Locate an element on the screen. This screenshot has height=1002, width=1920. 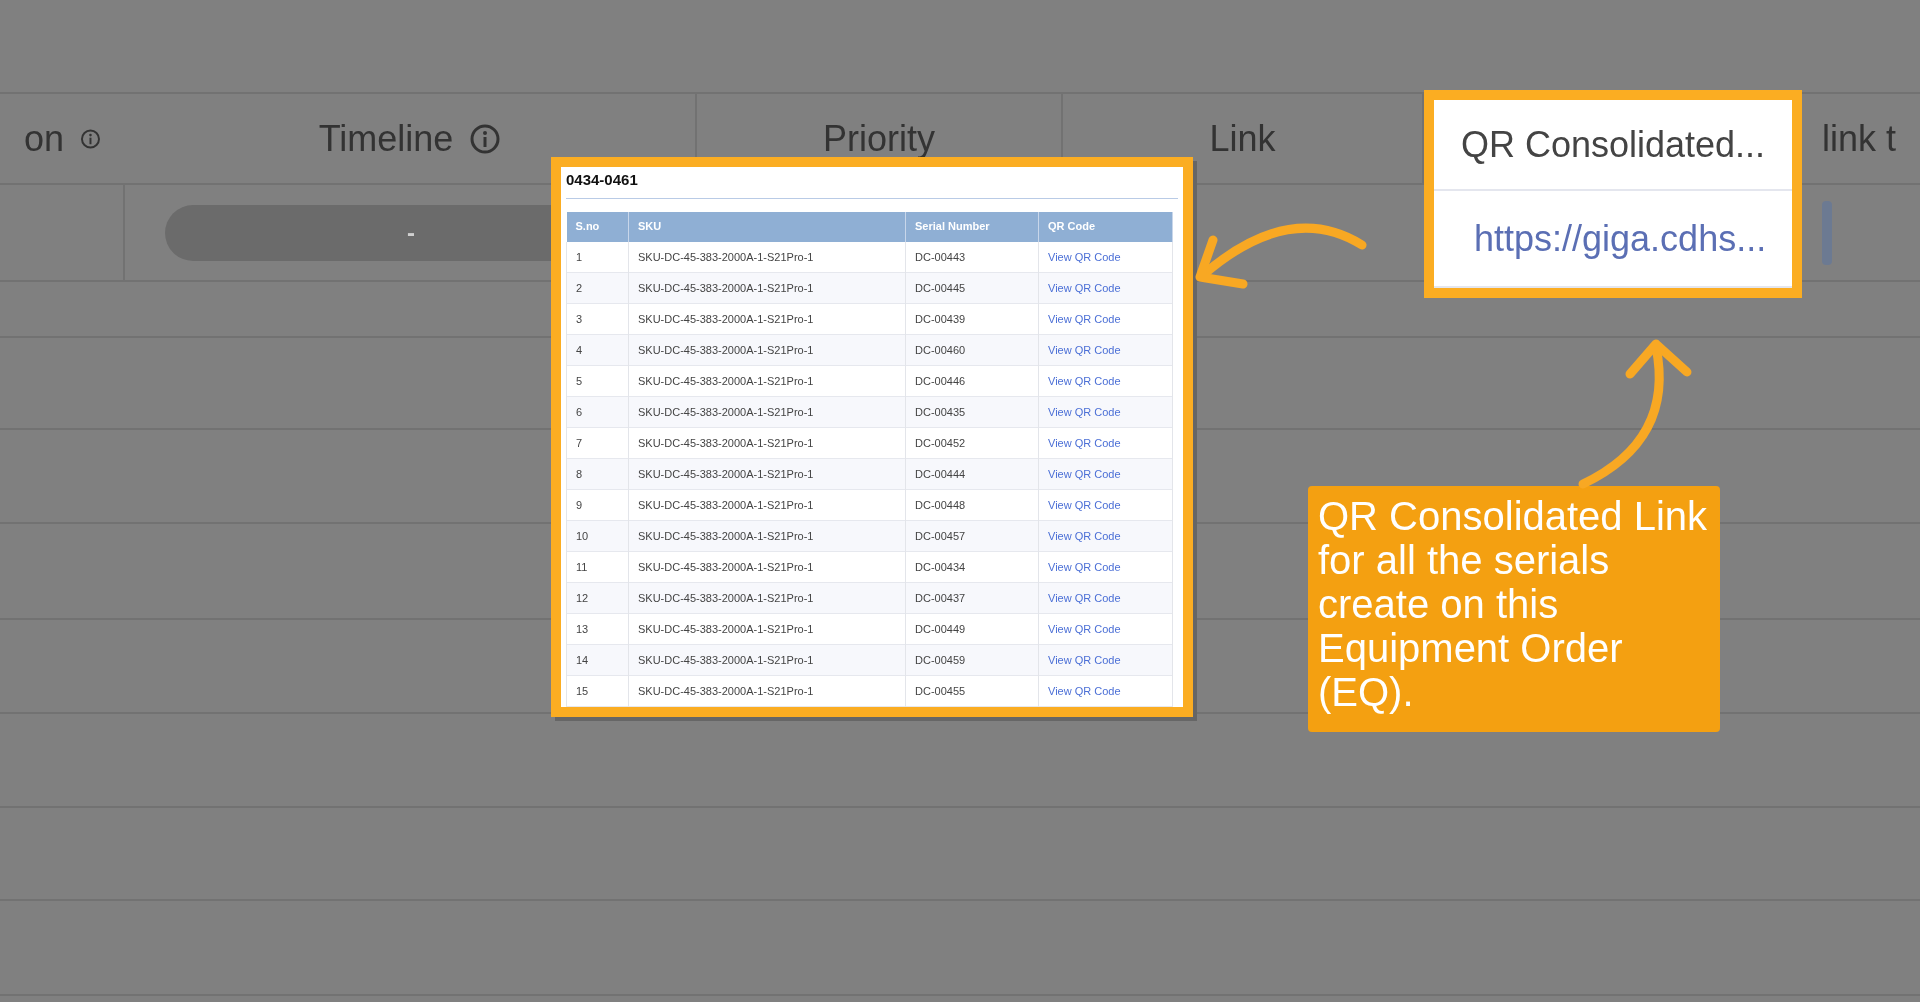
column-header: on is located at coordinates (44, 138).